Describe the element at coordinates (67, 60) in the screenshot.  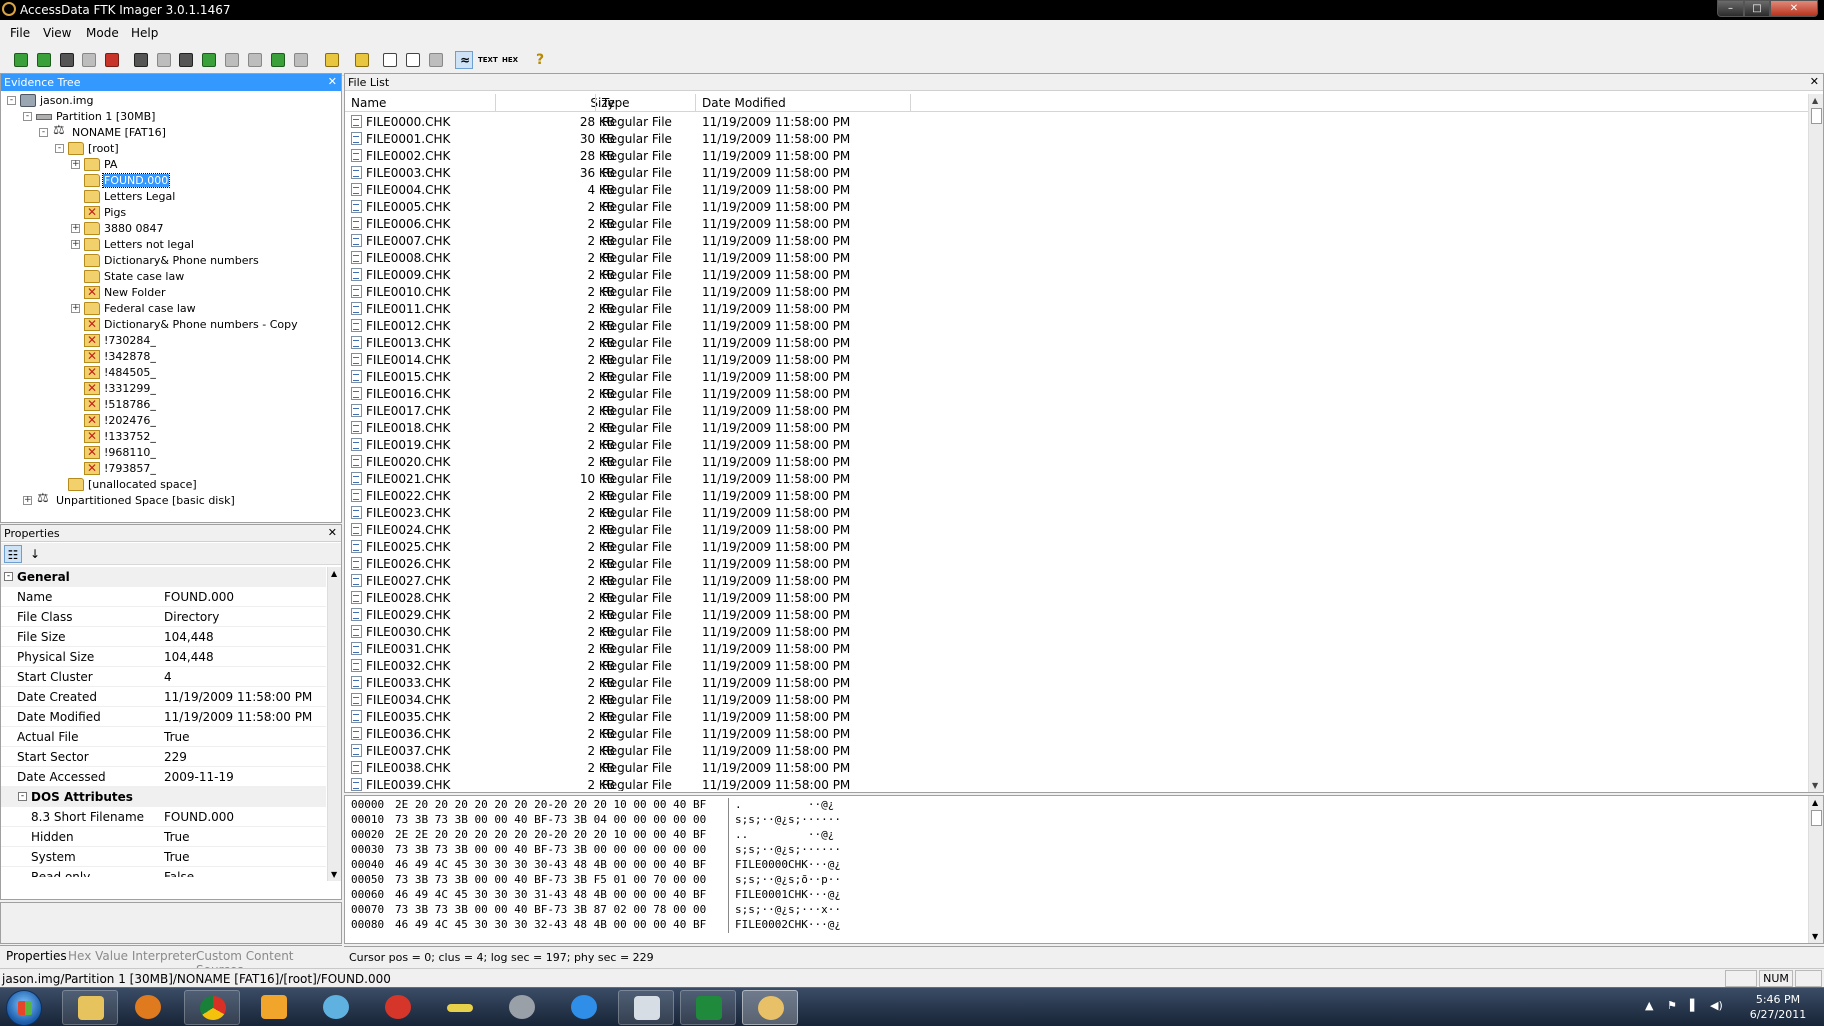
I see `image-mounting-icon` at that location.